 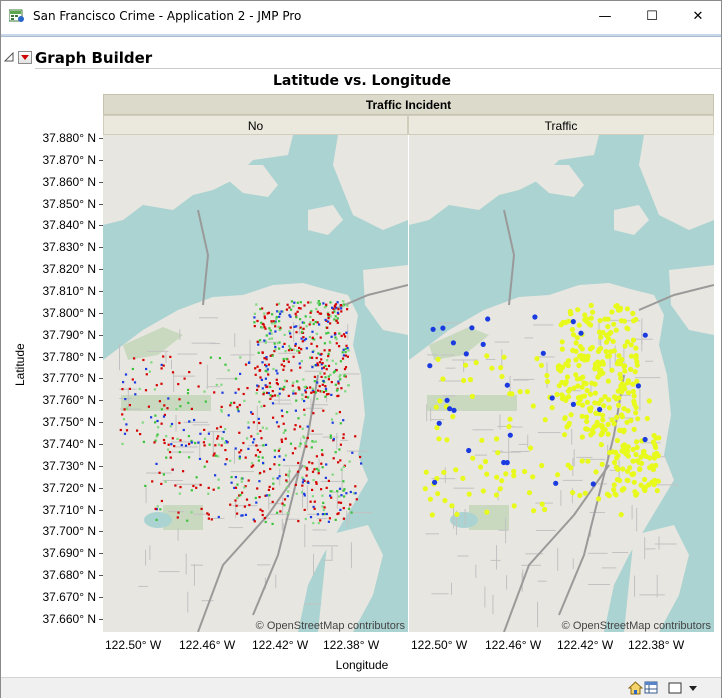 What do you see at coordinates (408, 104) in the screenshot?
I see `group-header: Traffic Incident` at bounding box center [408, 104].